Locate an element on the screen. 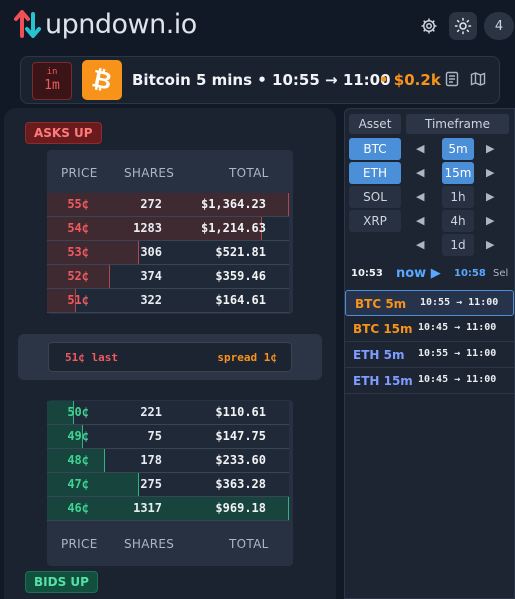 This screenshot has height=599, width=515. timeframe-5m-button: 5m is located at coordinates (458, 149).